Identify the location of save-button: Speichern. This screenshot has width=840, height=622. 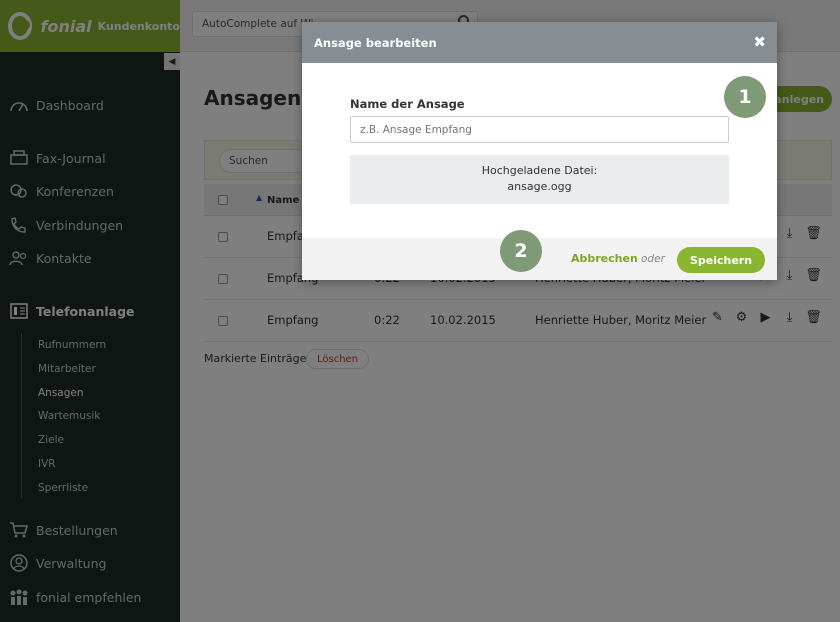
(721, 260).